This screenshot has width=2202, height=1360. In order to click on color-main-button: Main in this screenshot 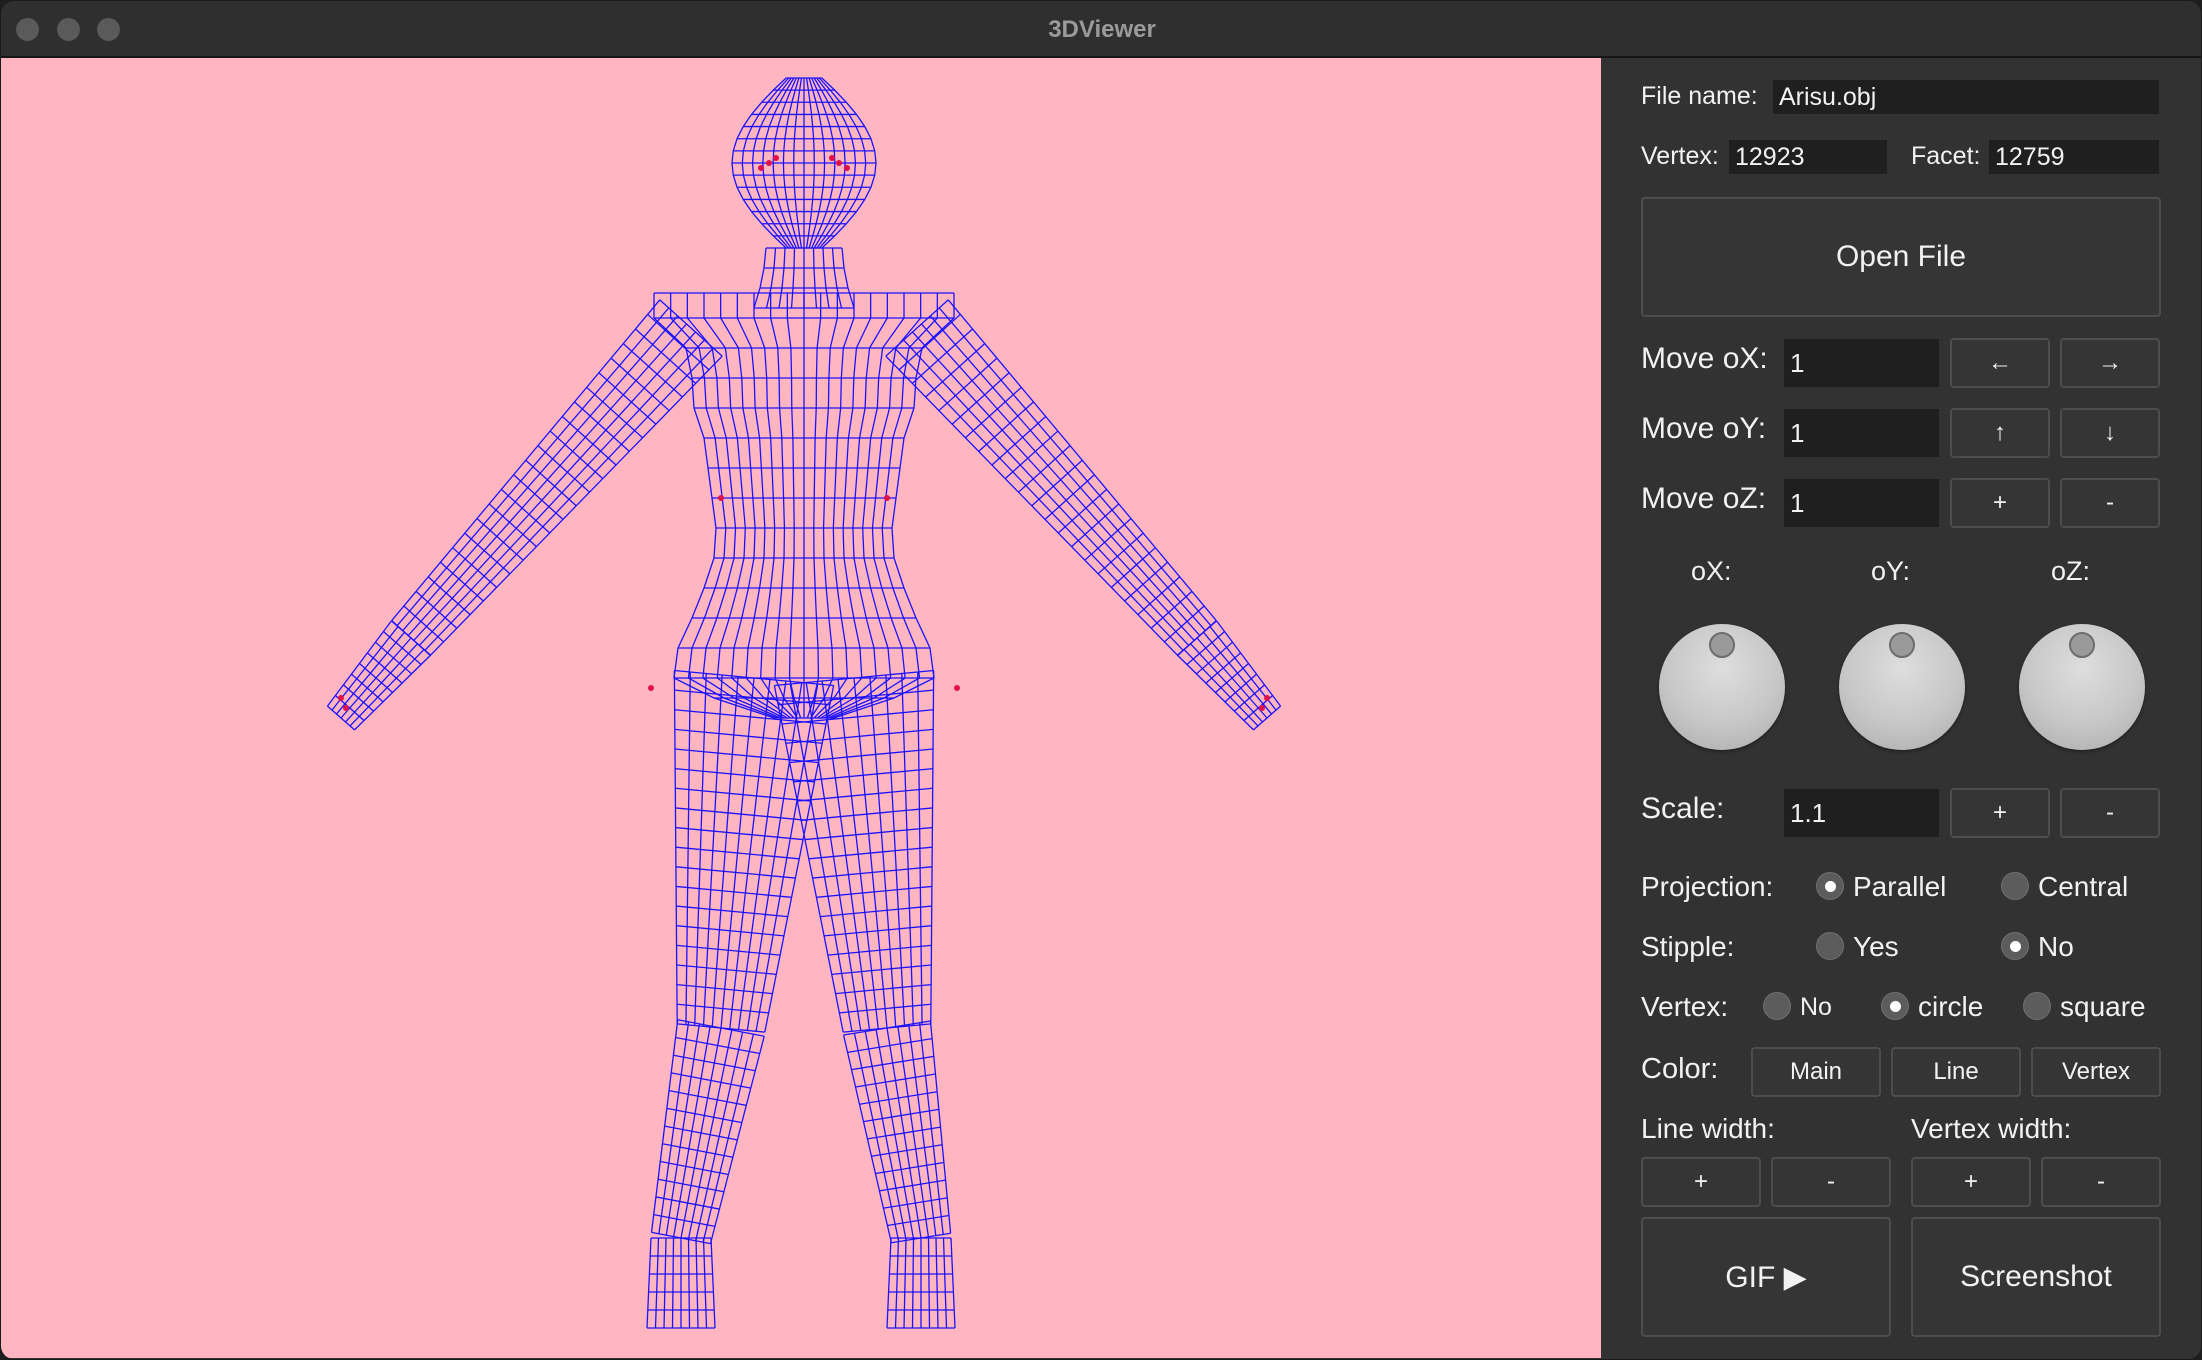, I will do `click(1816, 1072)`.